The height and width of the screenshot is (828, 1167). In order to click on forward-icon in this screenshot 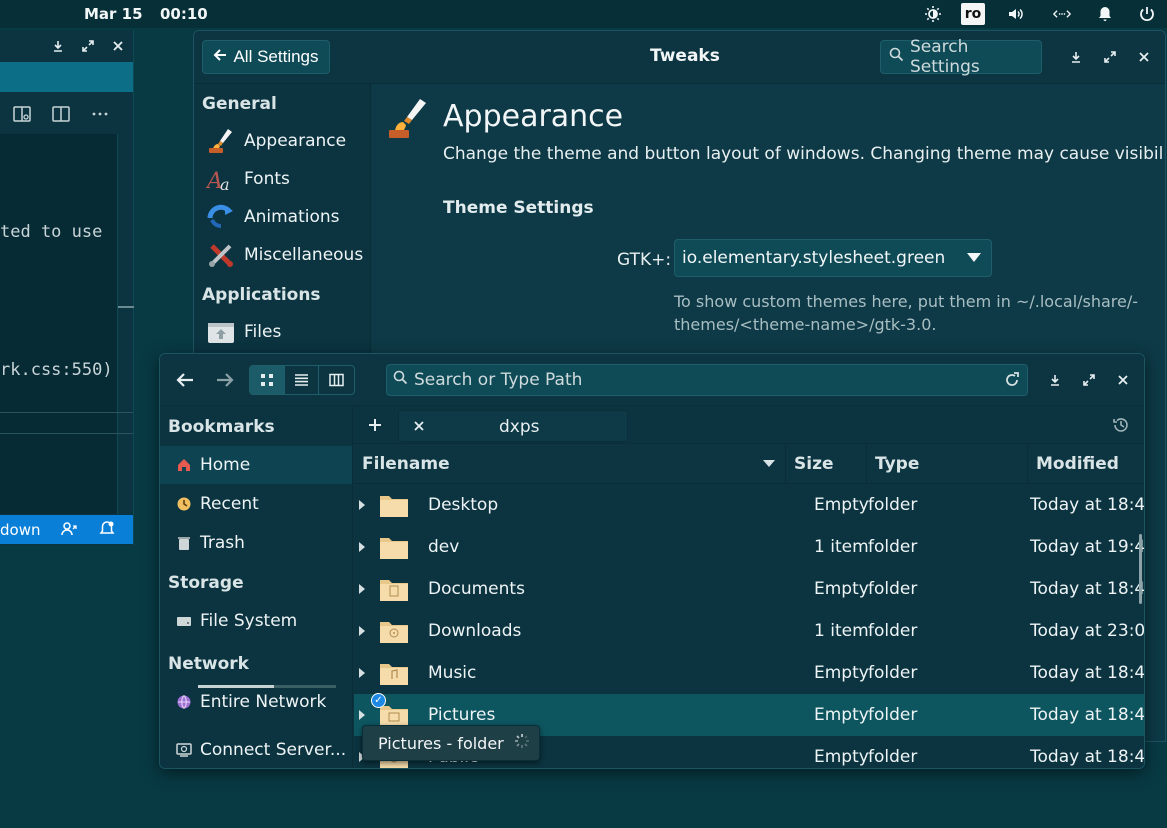, I will do `click(225, 380)`.